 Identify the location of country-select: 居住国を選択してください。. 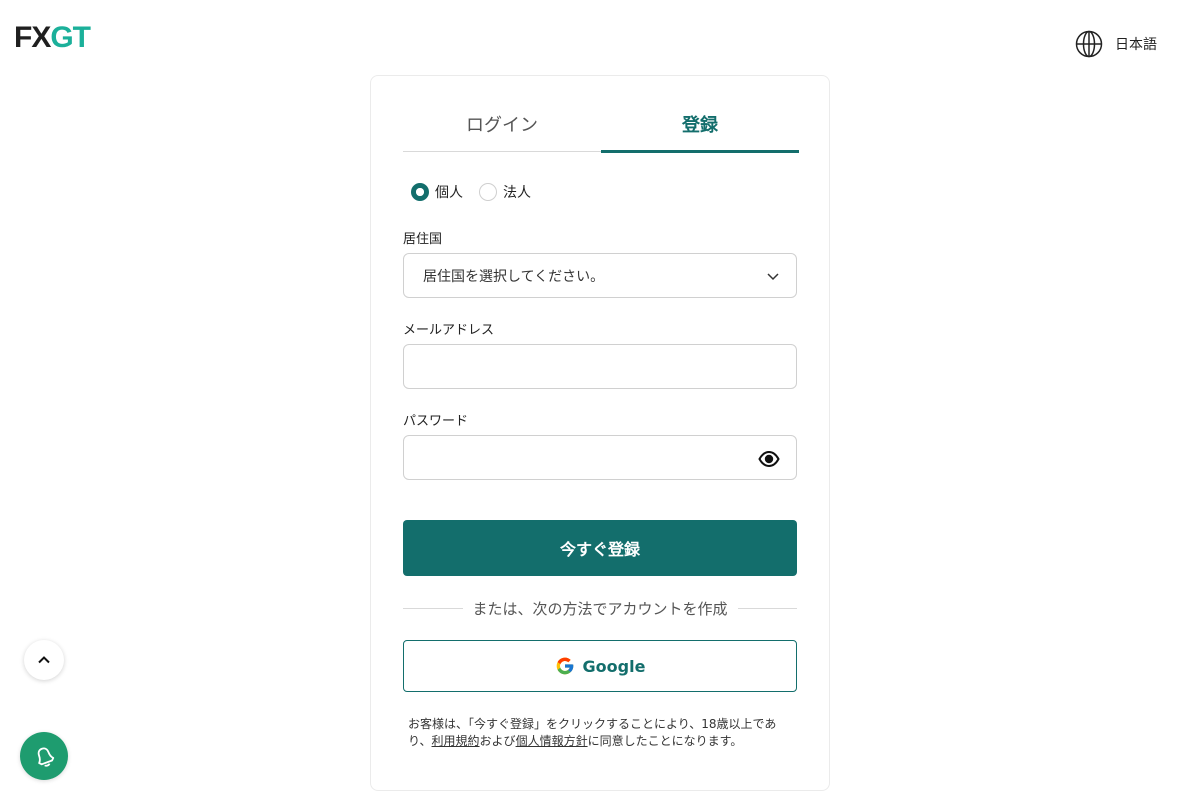
(600, 275).